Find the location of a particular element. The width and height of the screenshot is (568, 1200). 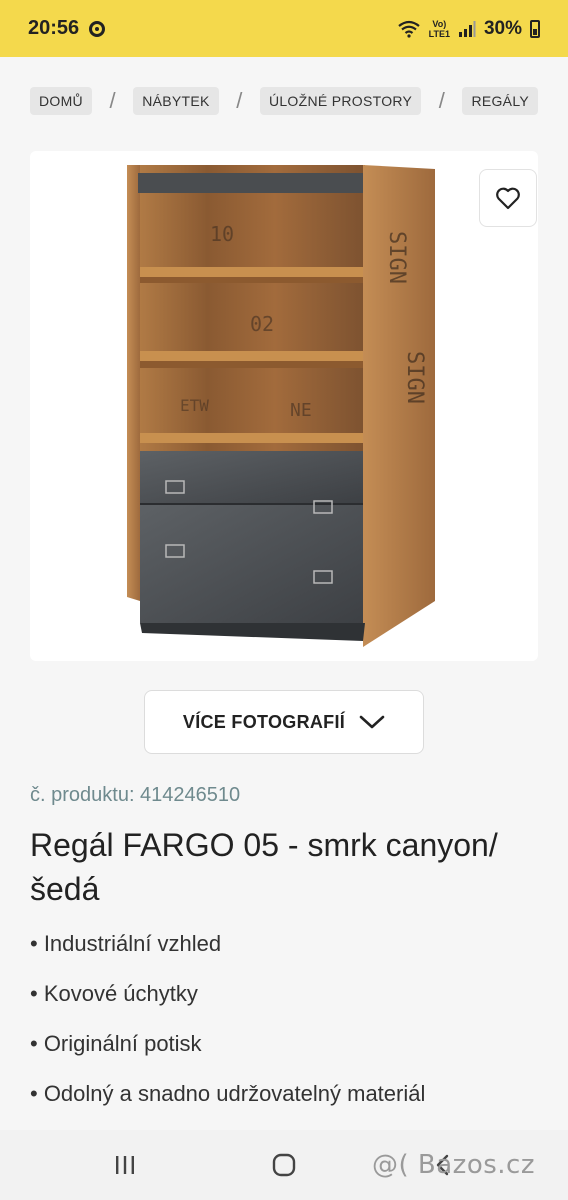

home-button is located at coordinates (284, 1165).